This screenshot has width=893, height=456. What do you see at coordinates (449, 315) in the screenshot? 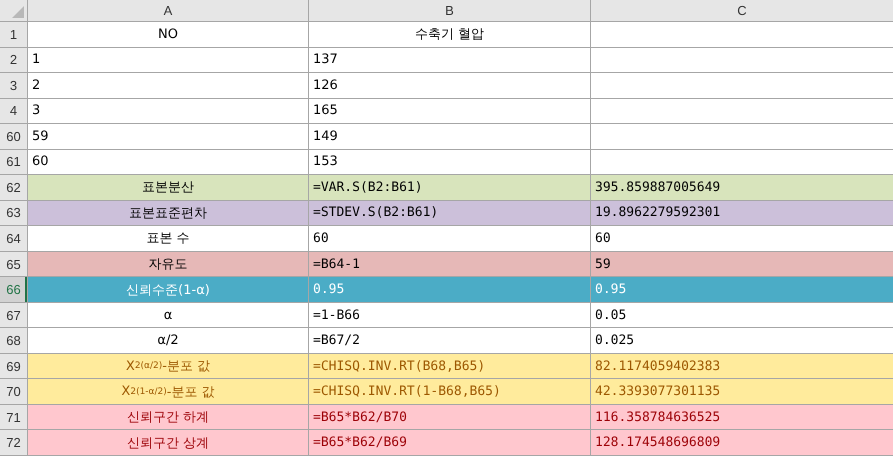
I see `table-cell: =1-B66` at bounding box center [449, 315].